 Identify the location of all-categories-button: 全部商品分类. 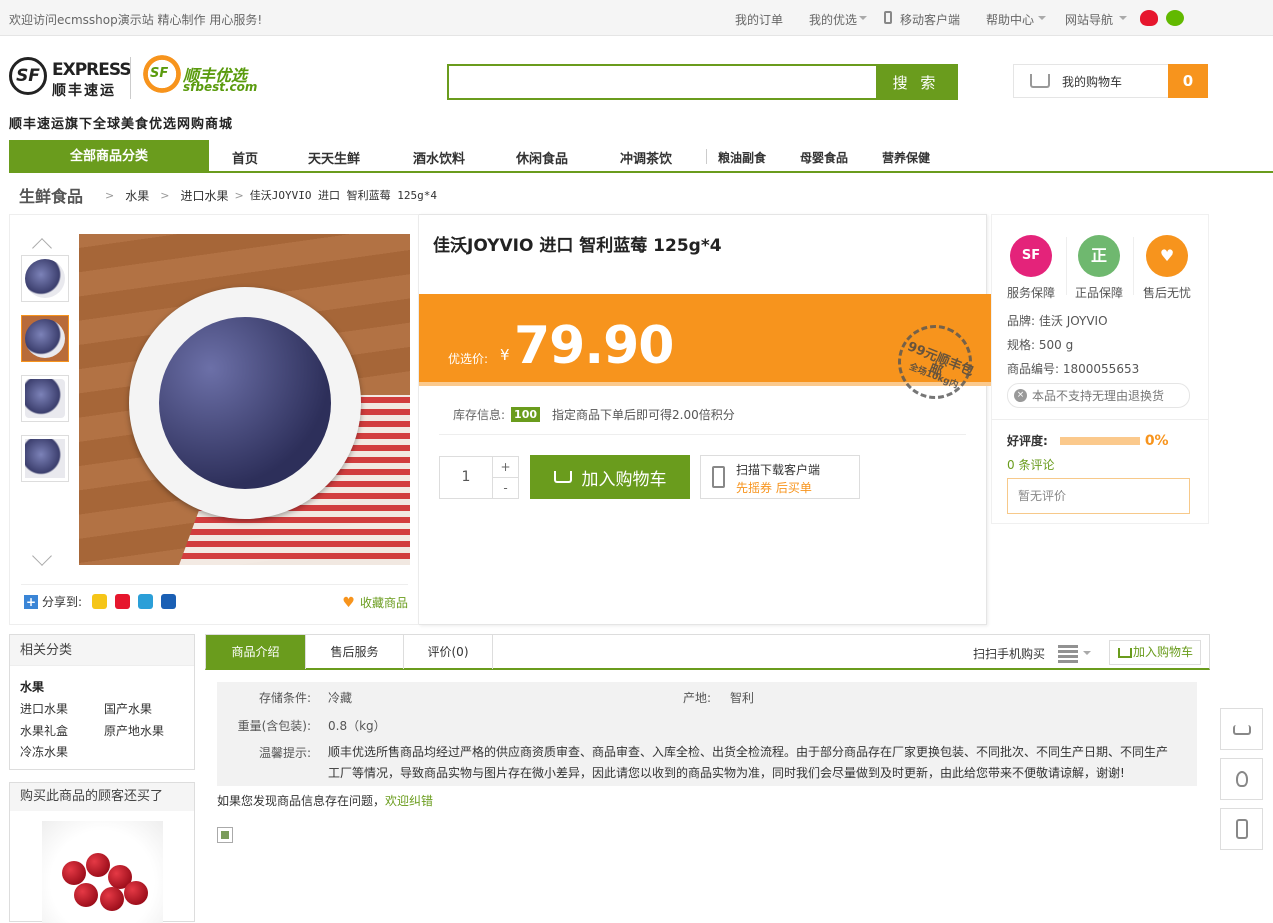
(109, 156).